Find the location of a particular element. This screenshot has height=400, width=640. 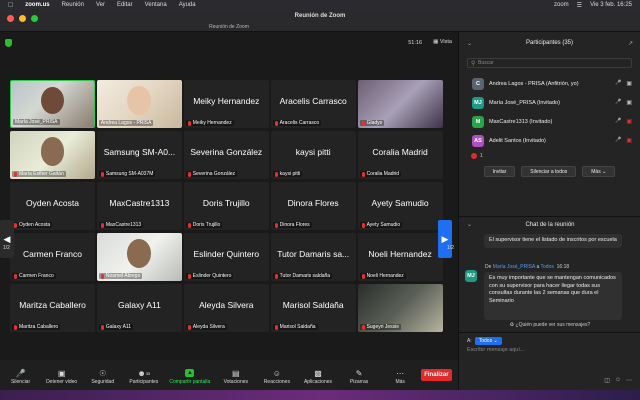

video-tile: Aracelis Carrasco Aracelis Carrasco is located at coordinates (313, 104).